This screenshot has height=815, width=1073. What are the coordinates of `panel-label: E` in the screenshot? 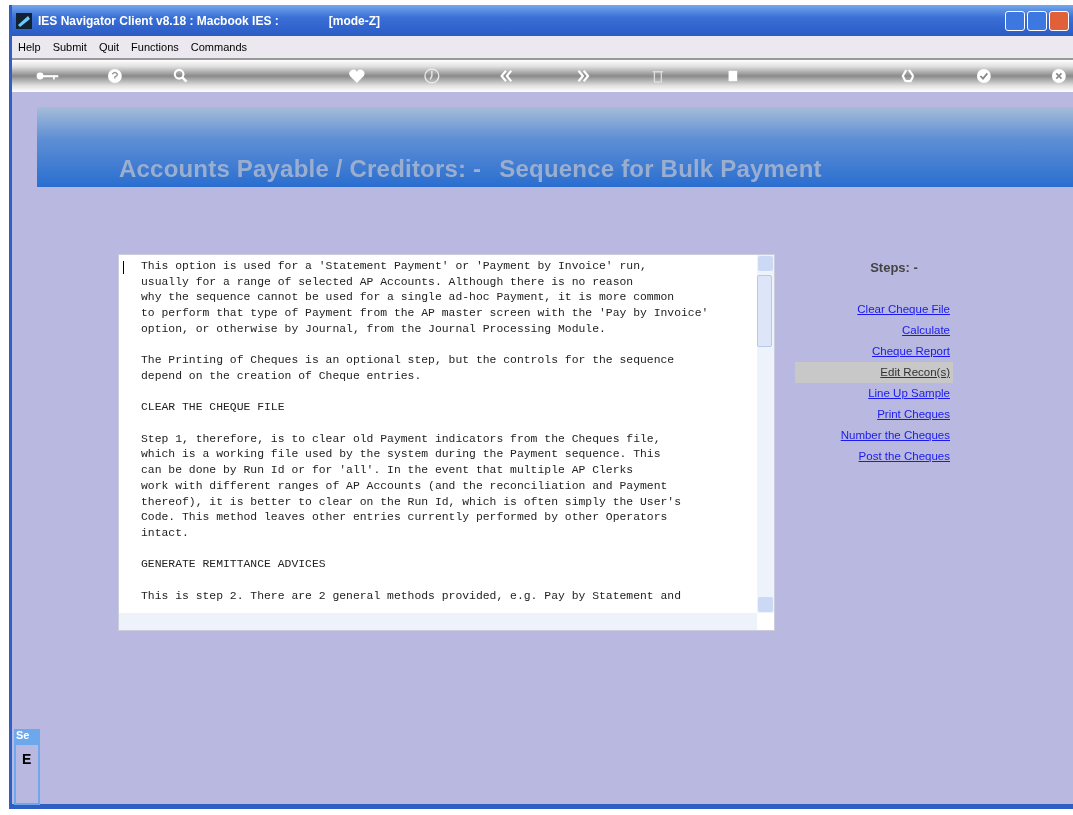 It's located at (27, 759).